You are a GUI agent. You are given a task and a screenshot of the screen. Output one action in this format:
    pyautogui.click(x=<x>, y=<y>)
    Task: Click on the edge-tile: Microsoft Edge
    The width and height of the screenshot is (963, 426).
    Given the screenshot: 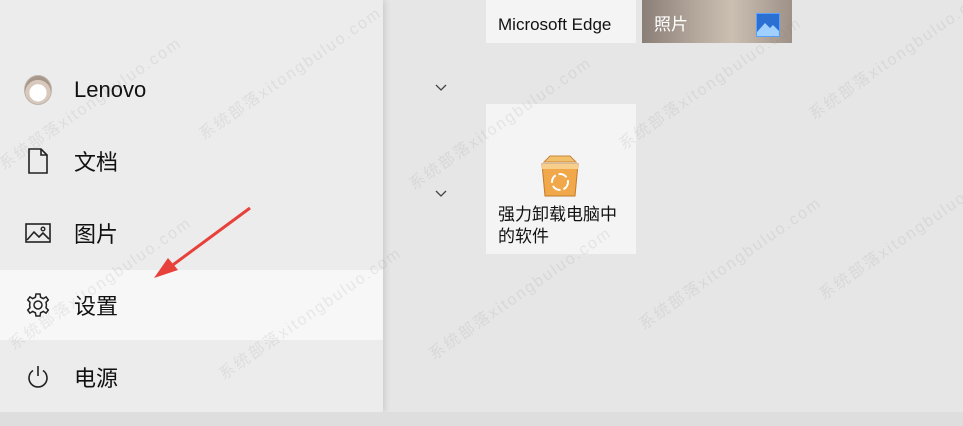 What is the action you would take?
    pyautogui.click(x=561, y=21)
    